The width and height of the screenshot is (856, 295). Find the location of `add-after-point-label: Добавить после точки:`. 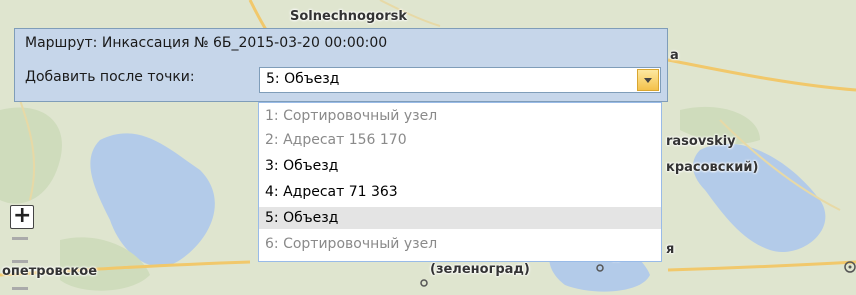

add-after-point-label: Добавить после точки: is located at coordinates (110, 77).